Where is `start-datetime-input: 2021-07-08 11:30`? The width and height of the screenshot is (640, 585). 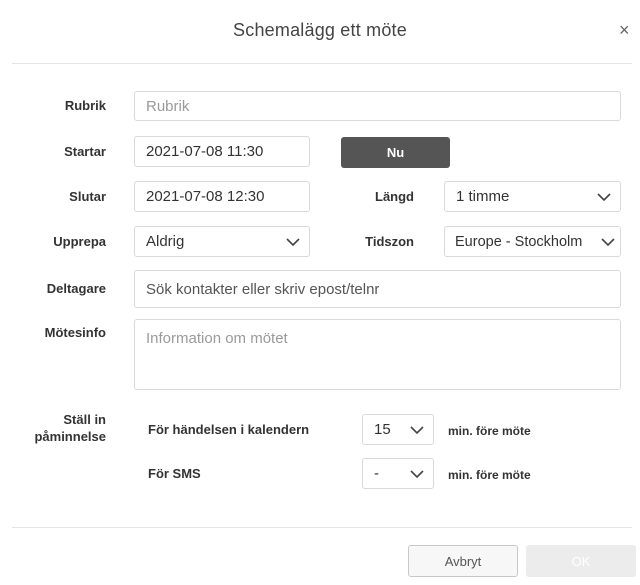
start-datetime-input: 2021-07-08 11:30 is located at coordinates (222, 151).